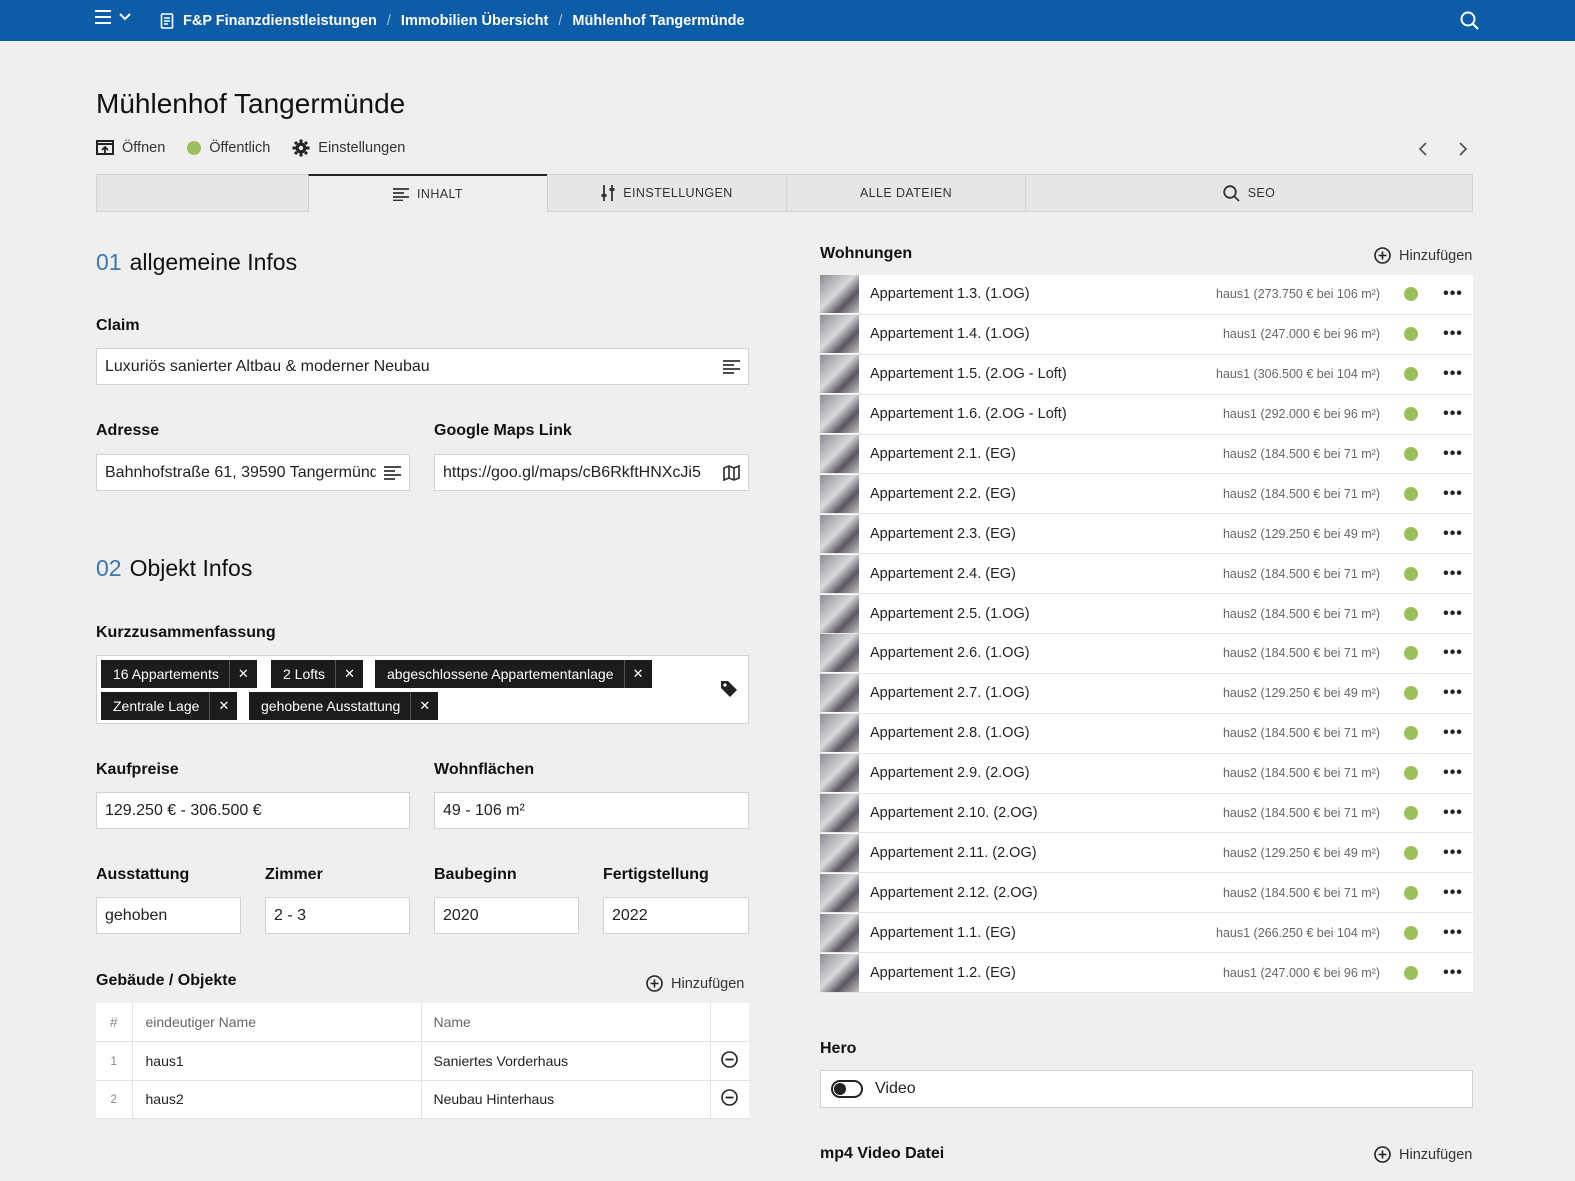 This screenshot has height=1181, width=1575. I want to click on equipment-field: gehoben, so click(168, 915).